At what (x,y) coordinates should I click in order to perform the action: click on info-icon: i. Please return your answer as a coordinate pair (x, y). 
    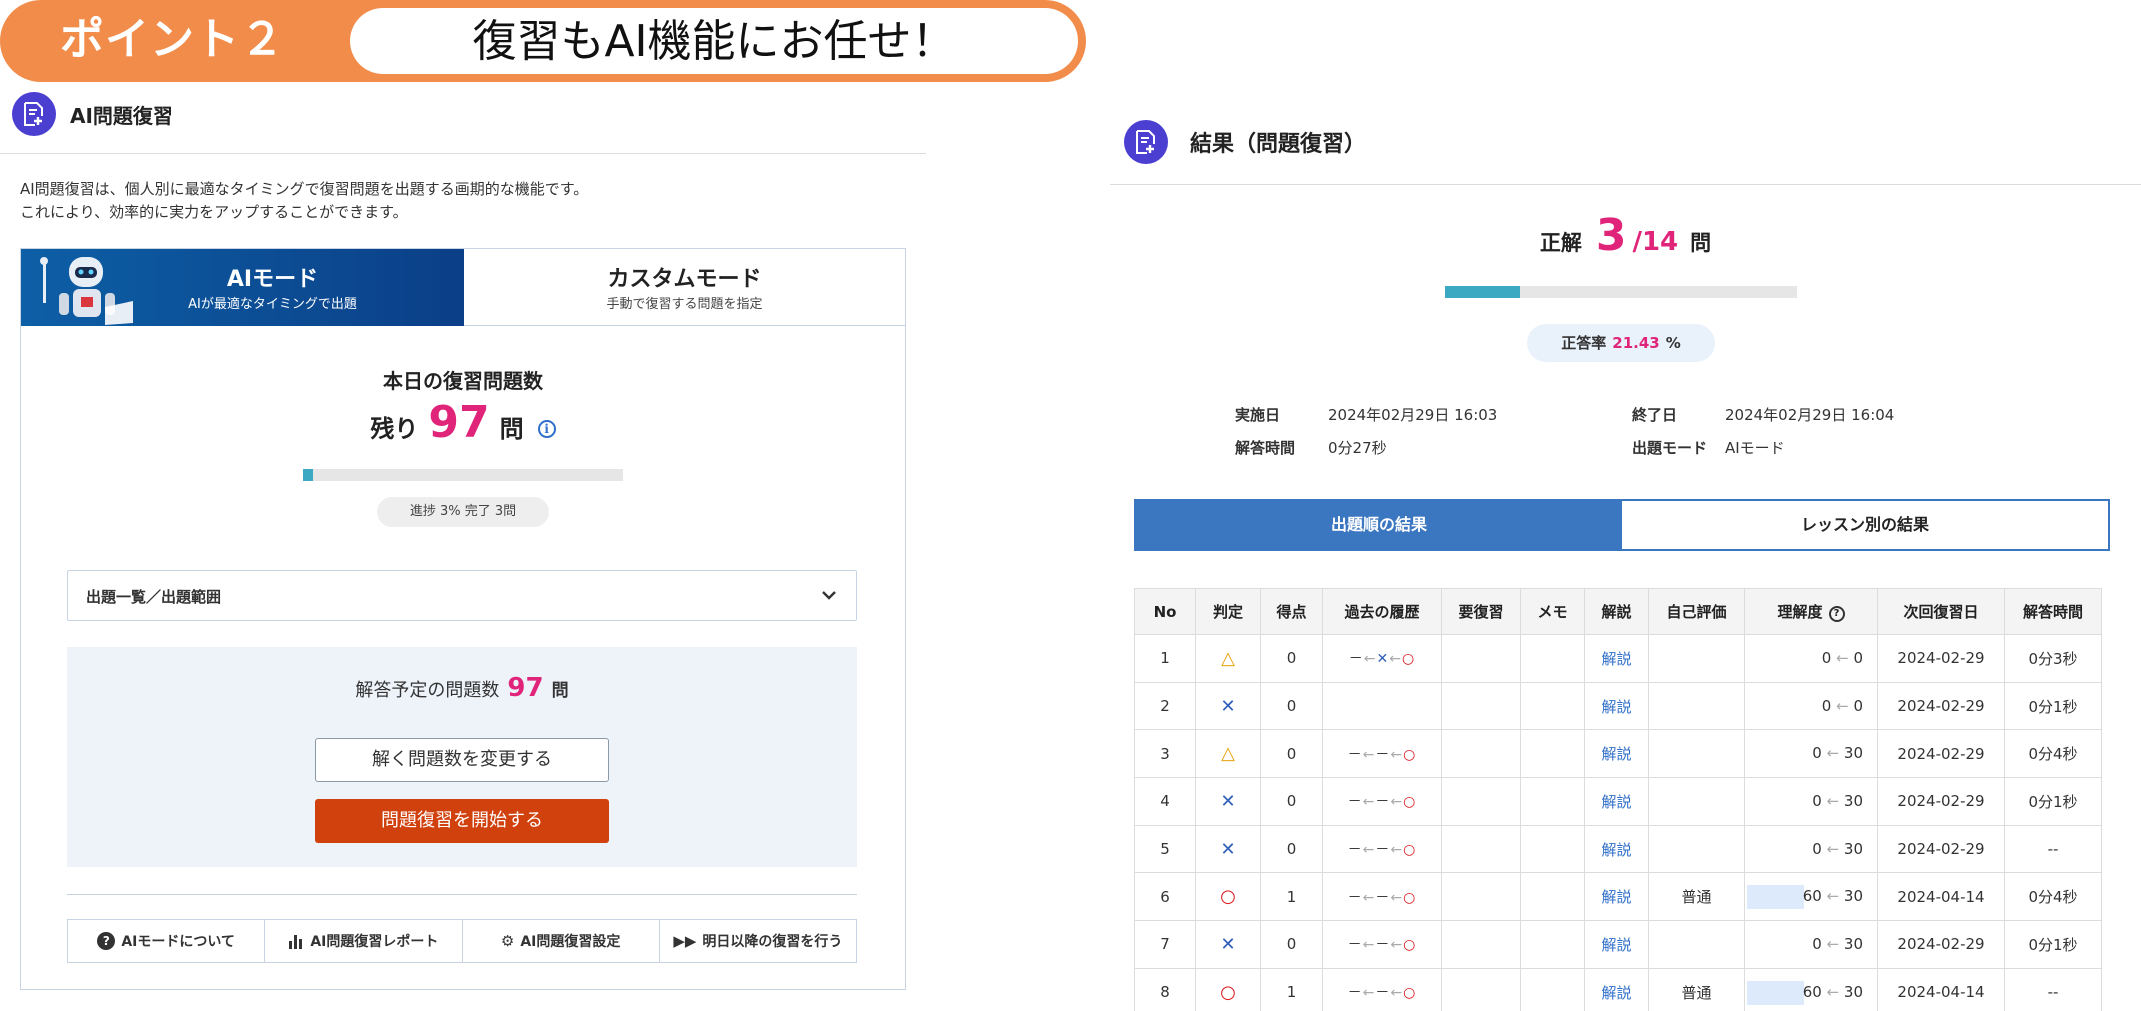
    Looking at the image, I should click on (546, 429).